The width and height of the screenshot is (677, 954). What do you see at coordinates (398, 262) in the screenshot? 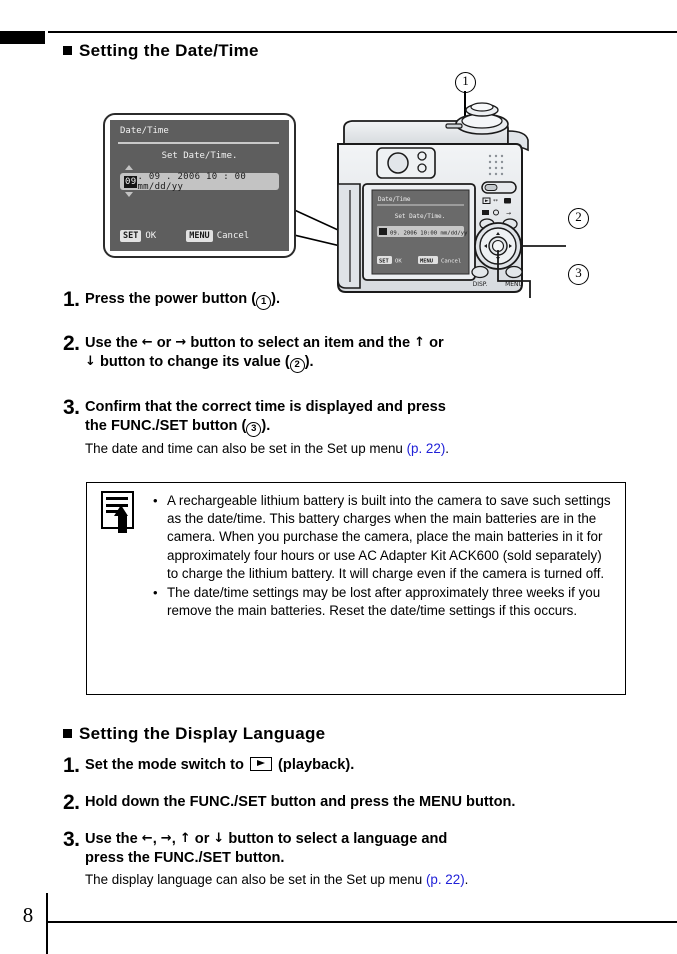
I see `svg-text: OK` at bounding box center [398, 262].